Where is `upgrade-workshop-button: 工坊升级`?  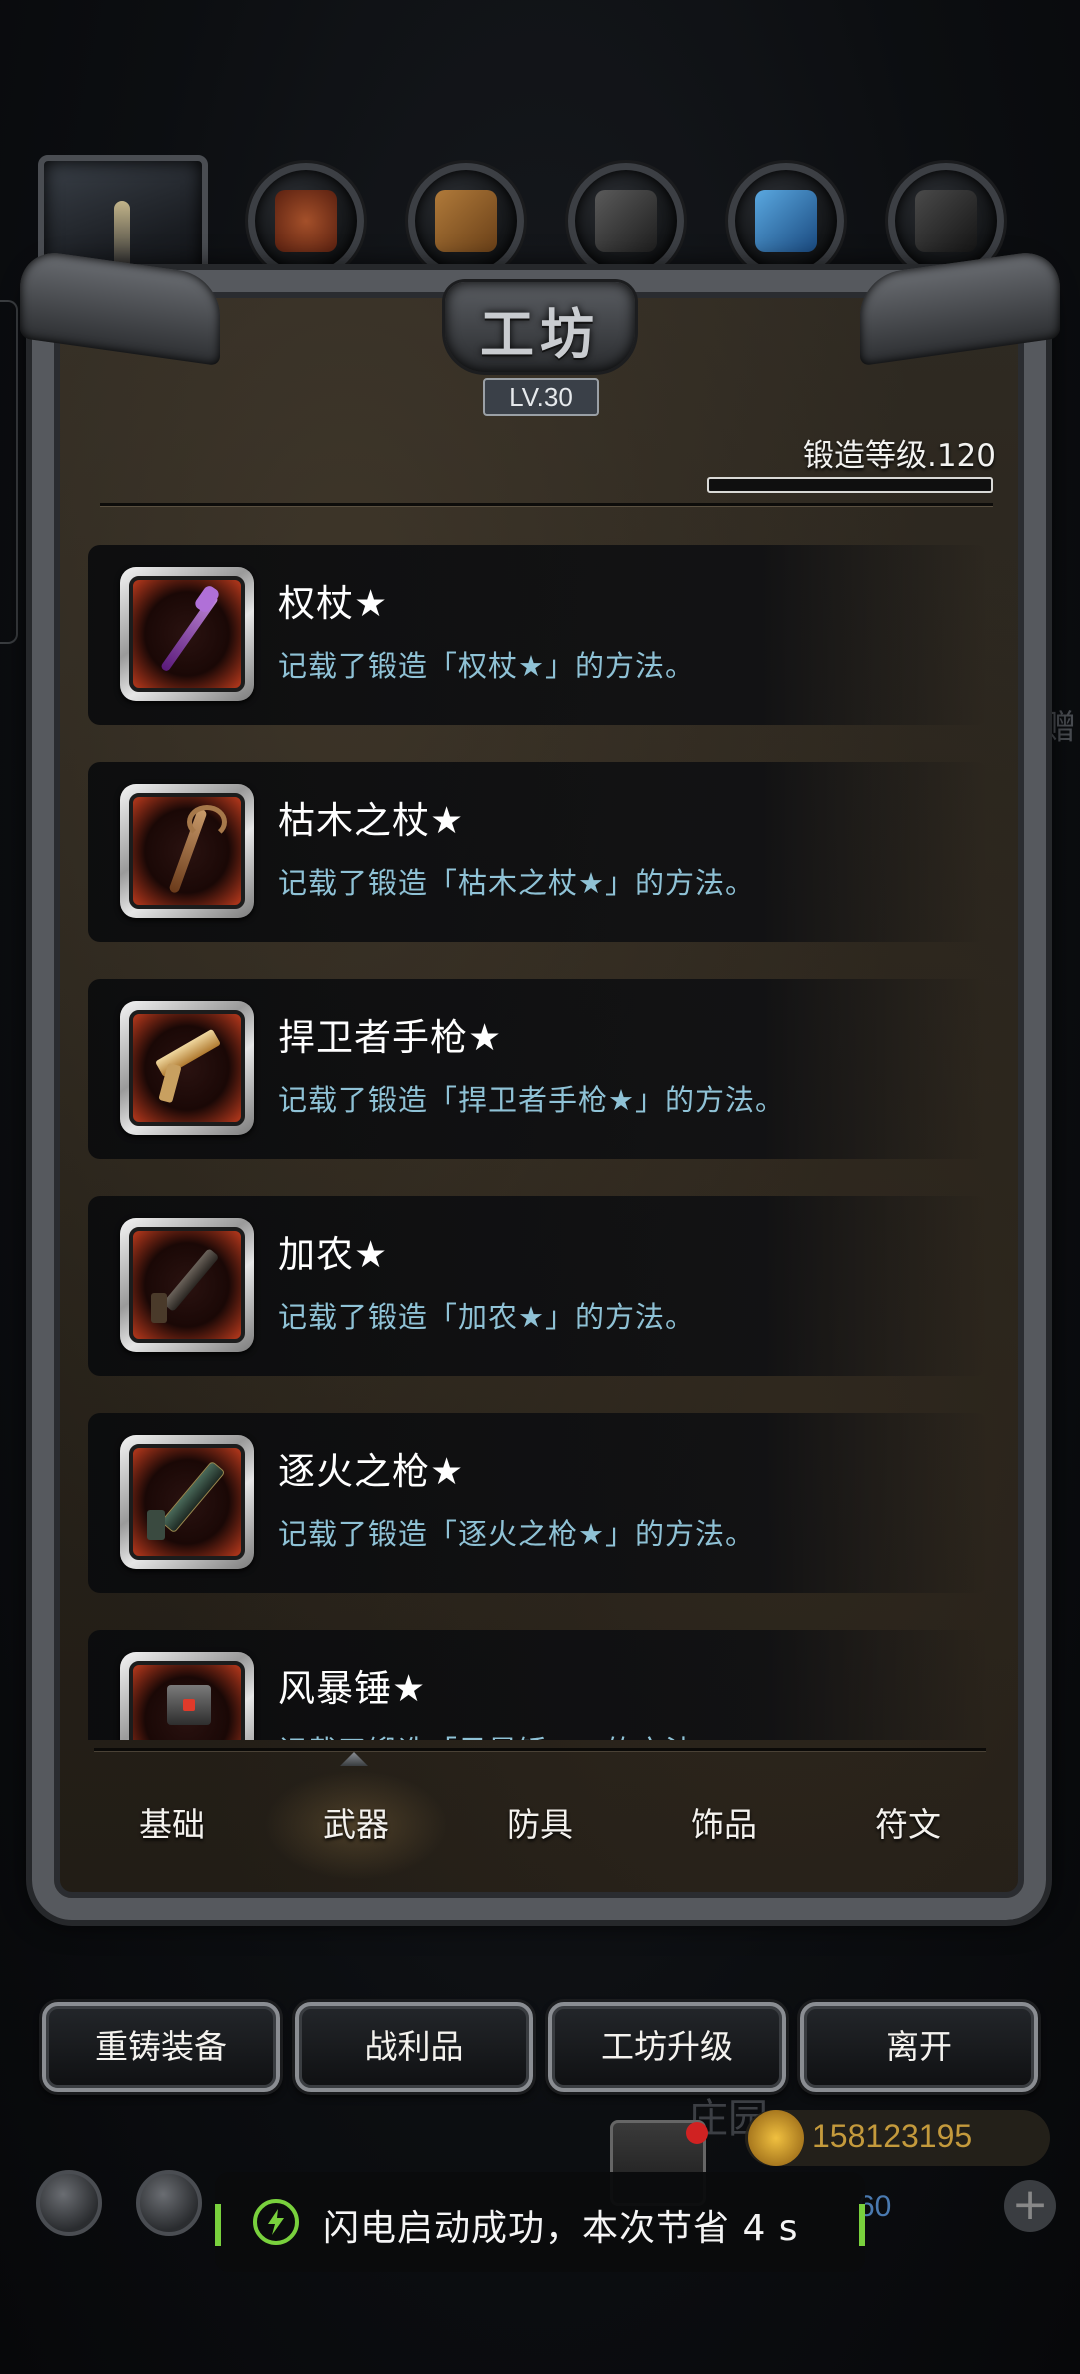
upgrade-workshop-button: 工坊升级 is located at coordinates (667, 2047).